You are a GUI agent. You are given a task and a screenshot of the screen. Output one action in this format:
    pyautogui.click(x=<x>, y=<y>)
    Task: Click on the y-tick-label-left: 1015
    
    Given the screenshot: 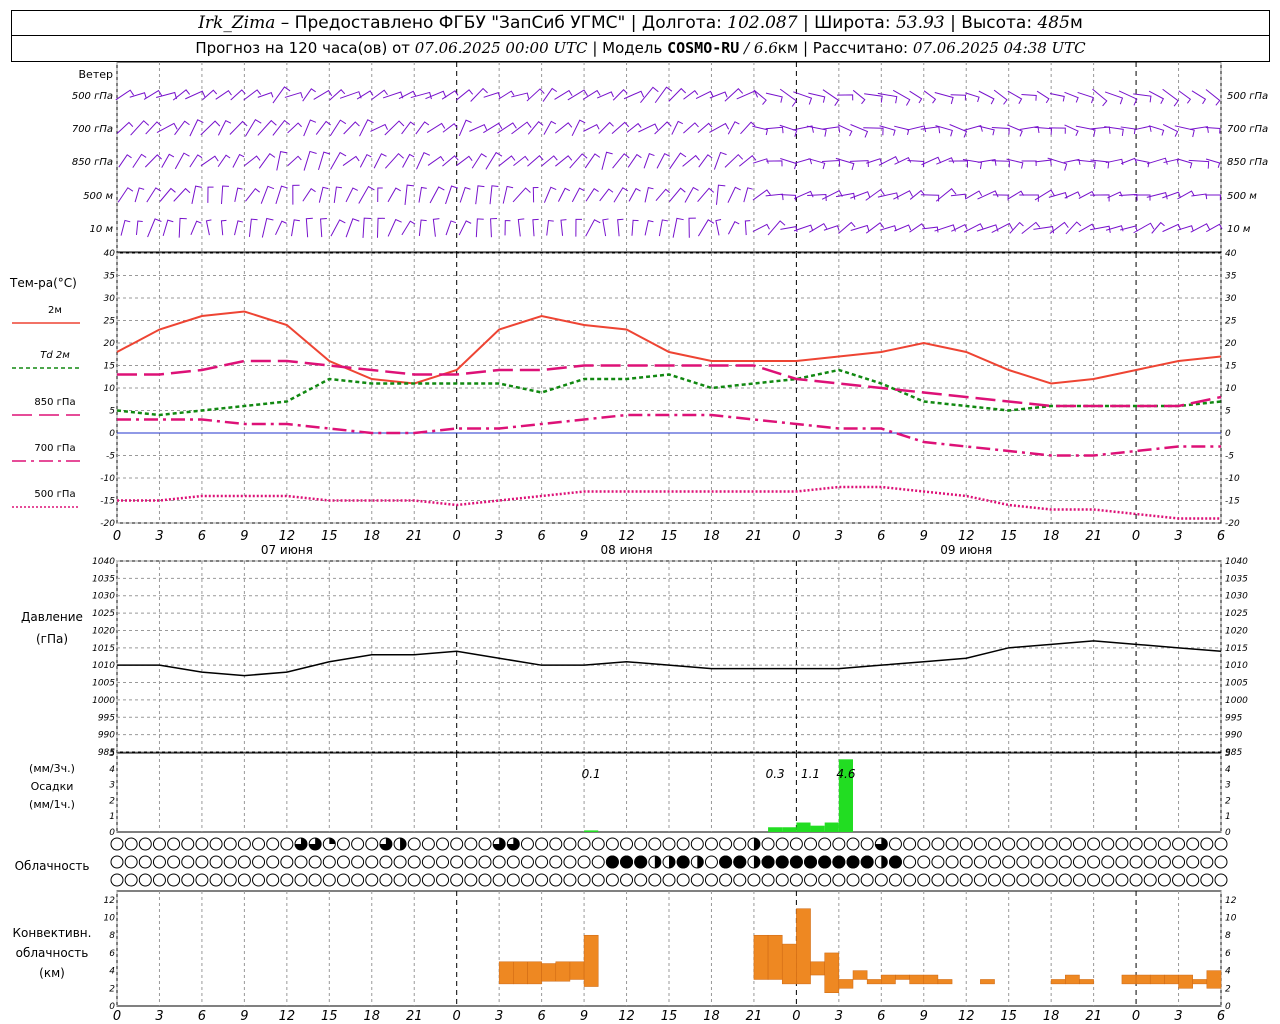 What is the action you would take?
    pyautogui.click(x=103, y=649)
    